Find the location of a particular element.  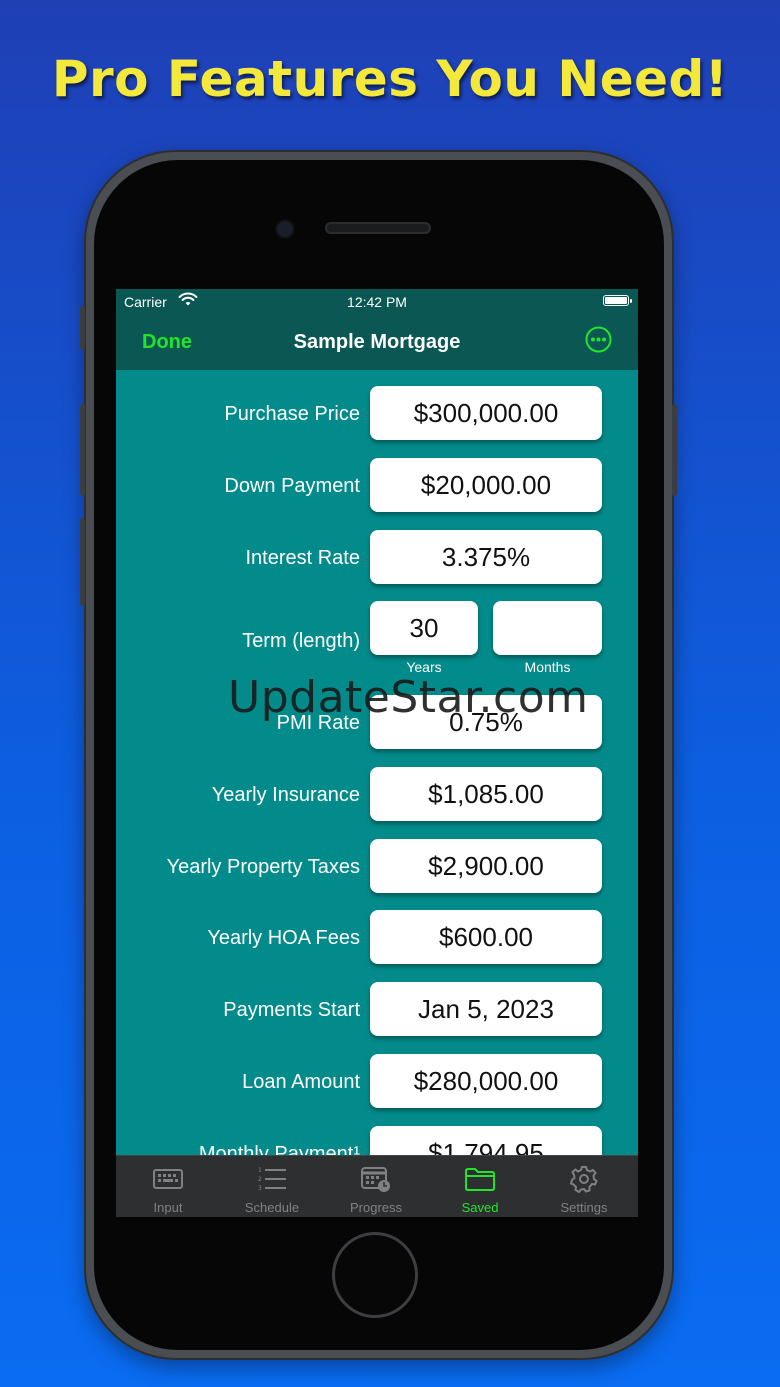

more-options-icon is located at coordinates (598, 339).